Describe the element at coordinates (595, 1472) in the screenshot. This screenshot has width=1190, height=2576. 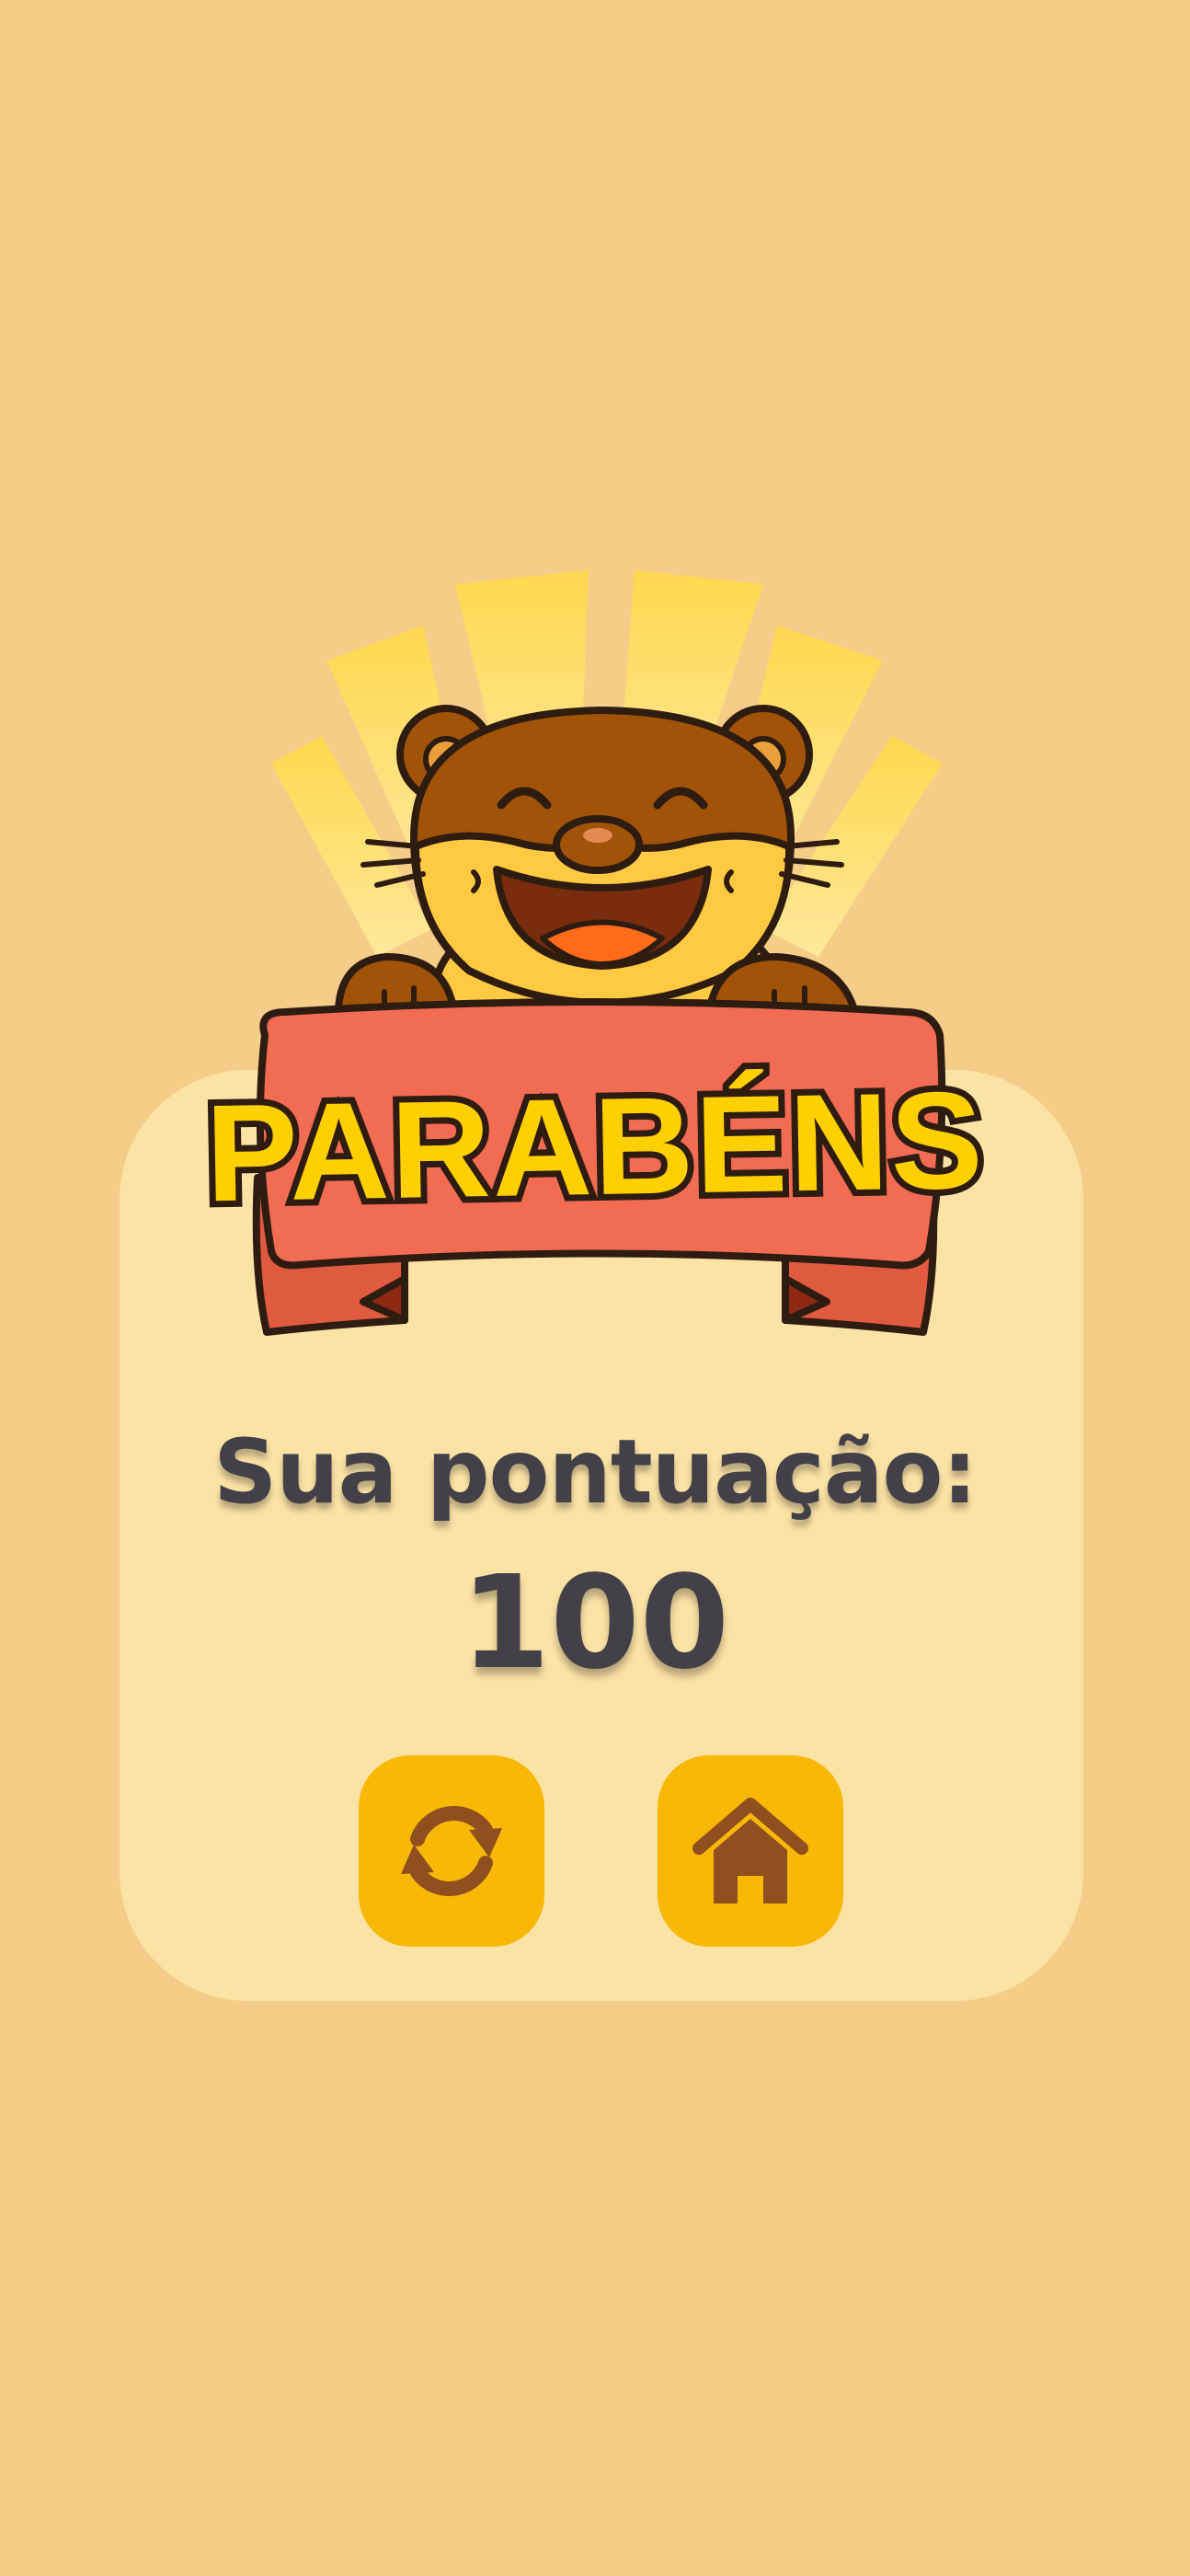
I see `score-label: Sua pontuação:` at that location.